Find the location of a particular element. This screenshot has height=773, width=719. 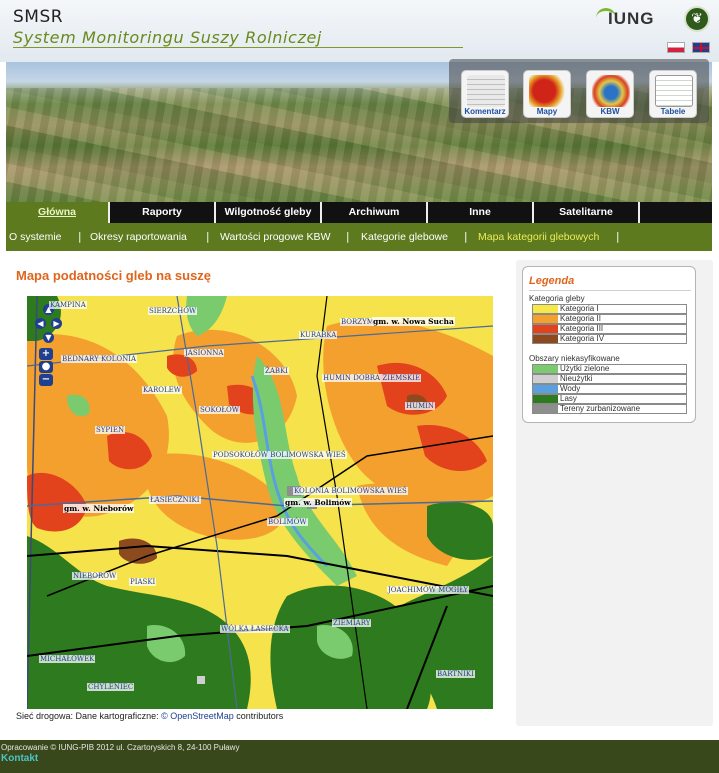

subnav-okresy-raportowania: Okresy raportowania is located at coordinates (138, 237).